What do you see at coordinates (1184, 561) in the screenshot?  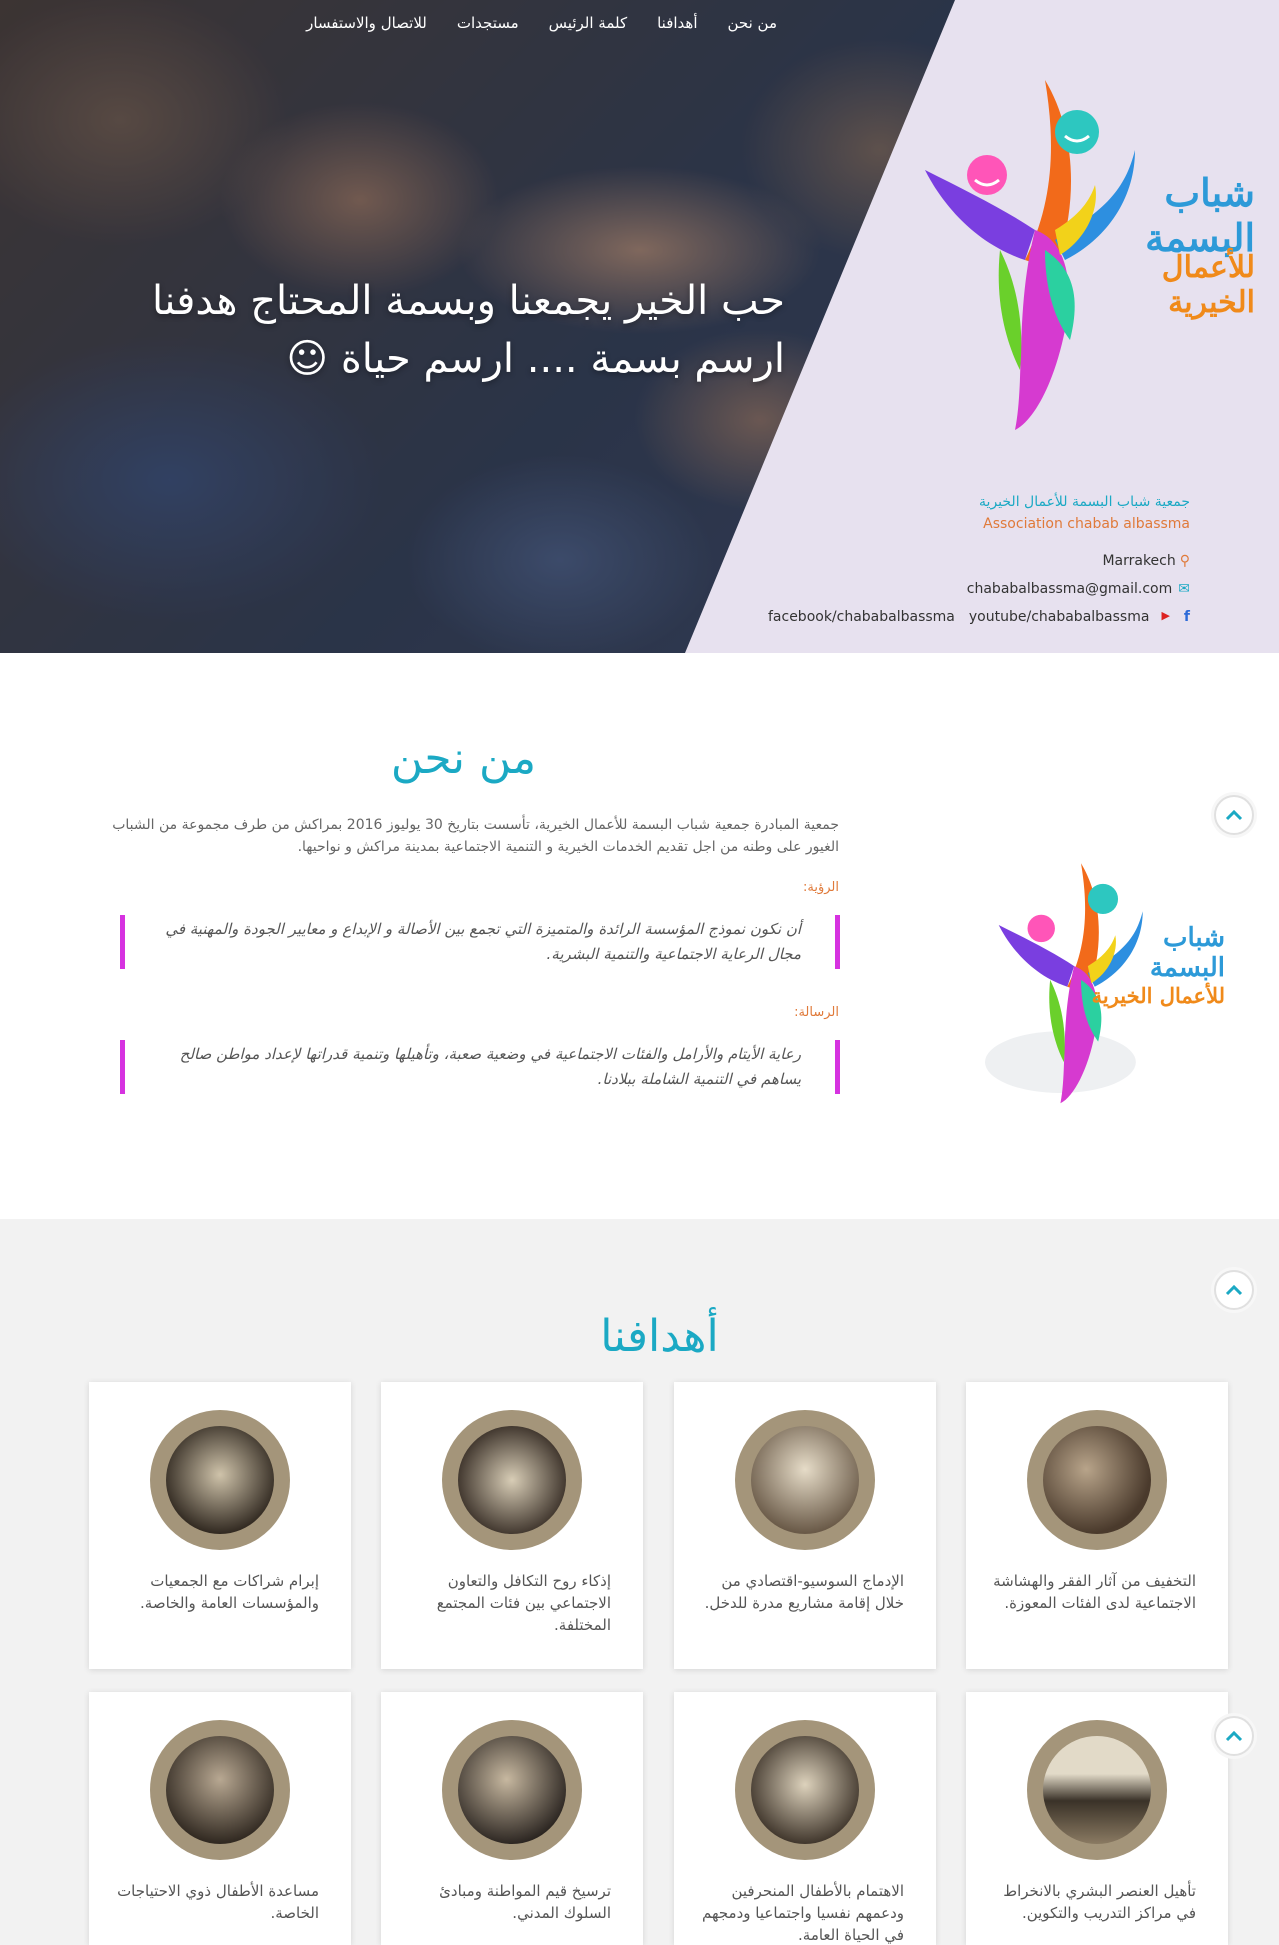 I see `map-marker-icon: ⚲` at bounding box center [1184, 561].